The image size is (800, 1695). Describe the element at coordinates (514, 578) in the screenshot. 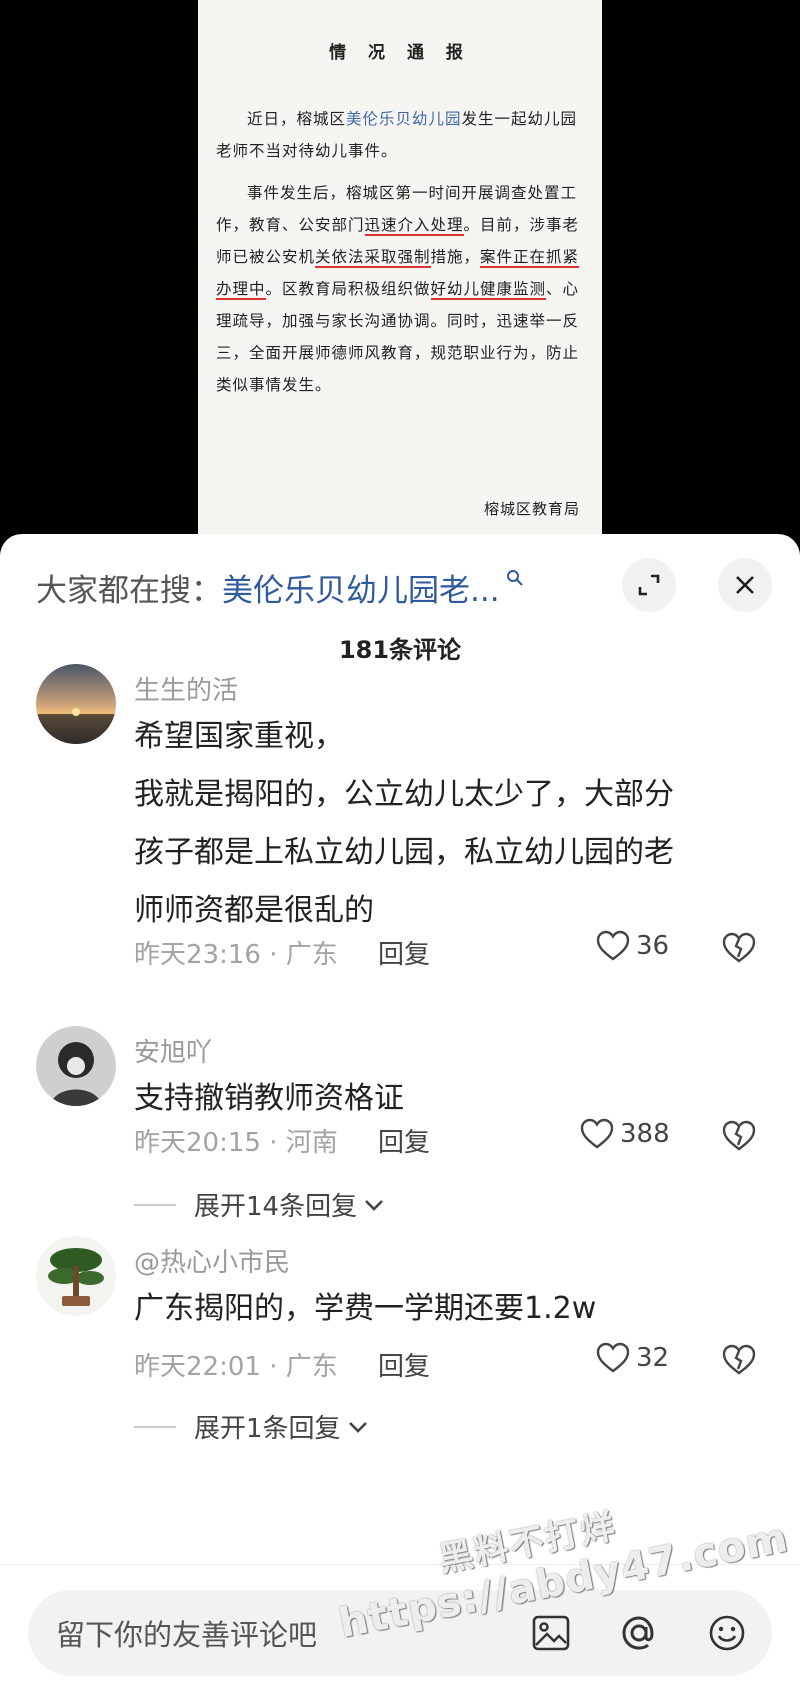

I see `search-icon` at that location.